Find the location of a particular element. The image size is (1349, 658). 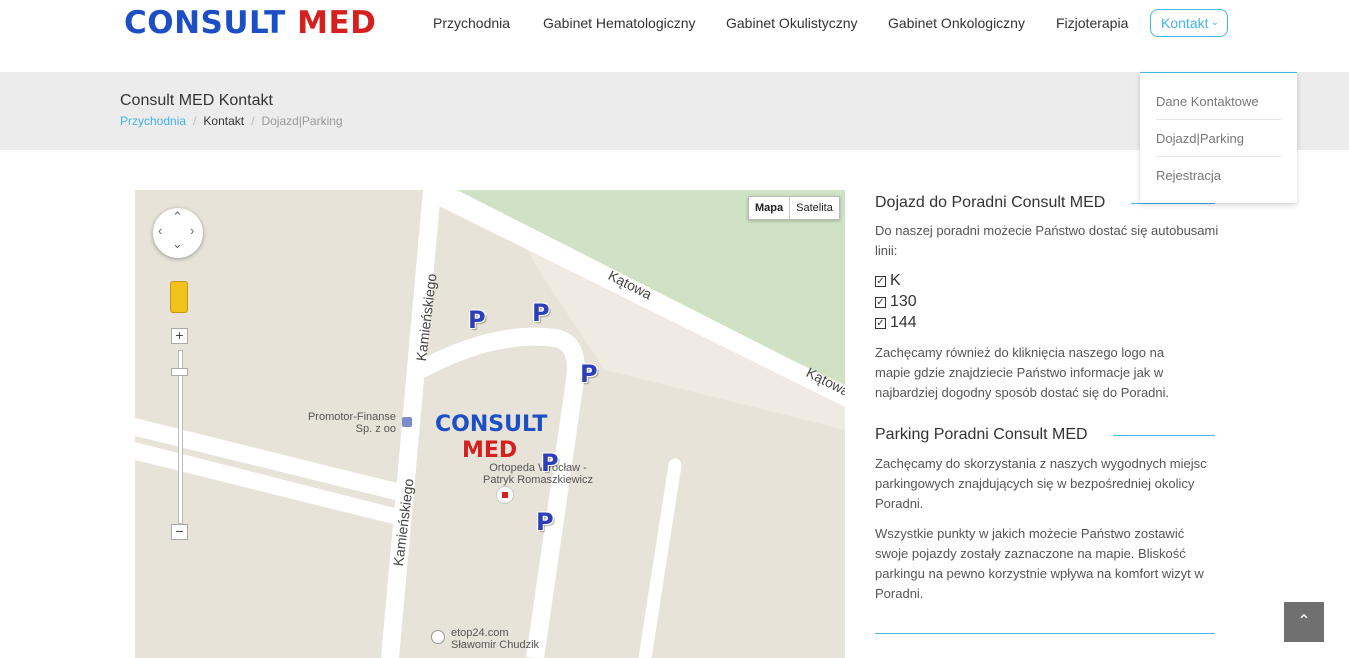

chevron-up-icon: ⌃ is located at coordinates (1304, 621).